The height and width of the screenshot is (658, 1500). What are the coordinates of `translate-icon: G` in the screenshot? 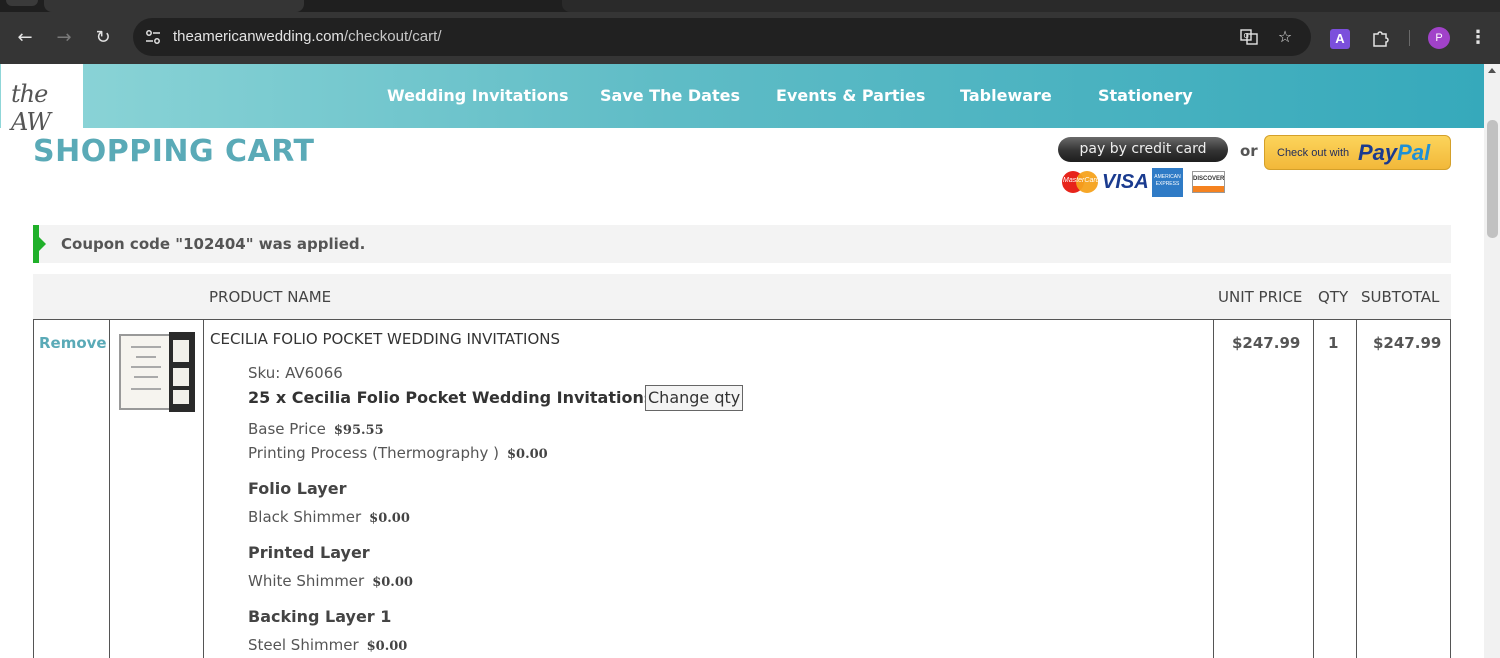 It's located at (1249, 37).